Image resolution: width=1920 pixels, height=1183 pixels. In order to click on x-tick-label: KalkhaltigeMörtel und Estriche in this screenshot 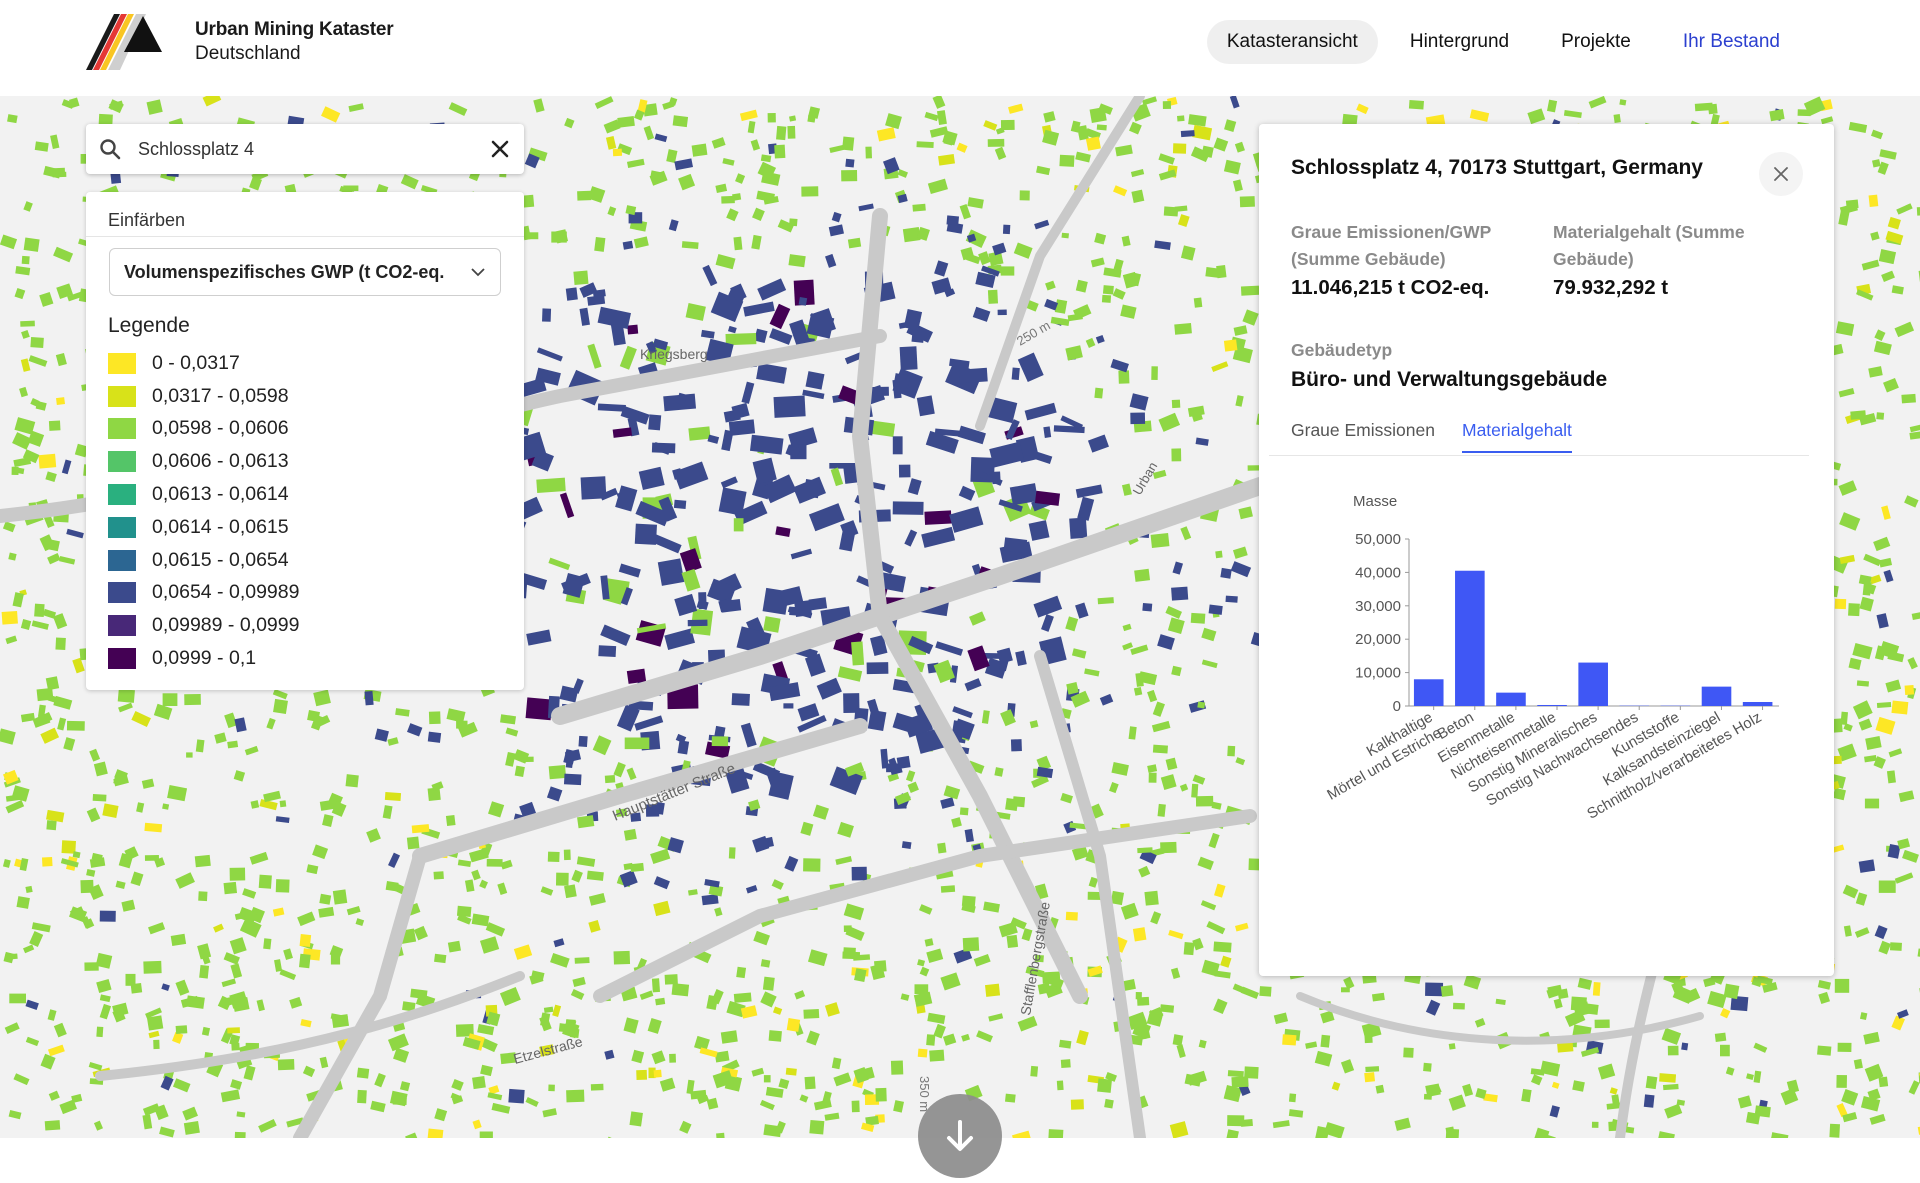, I will do `click(1379, 756)`.